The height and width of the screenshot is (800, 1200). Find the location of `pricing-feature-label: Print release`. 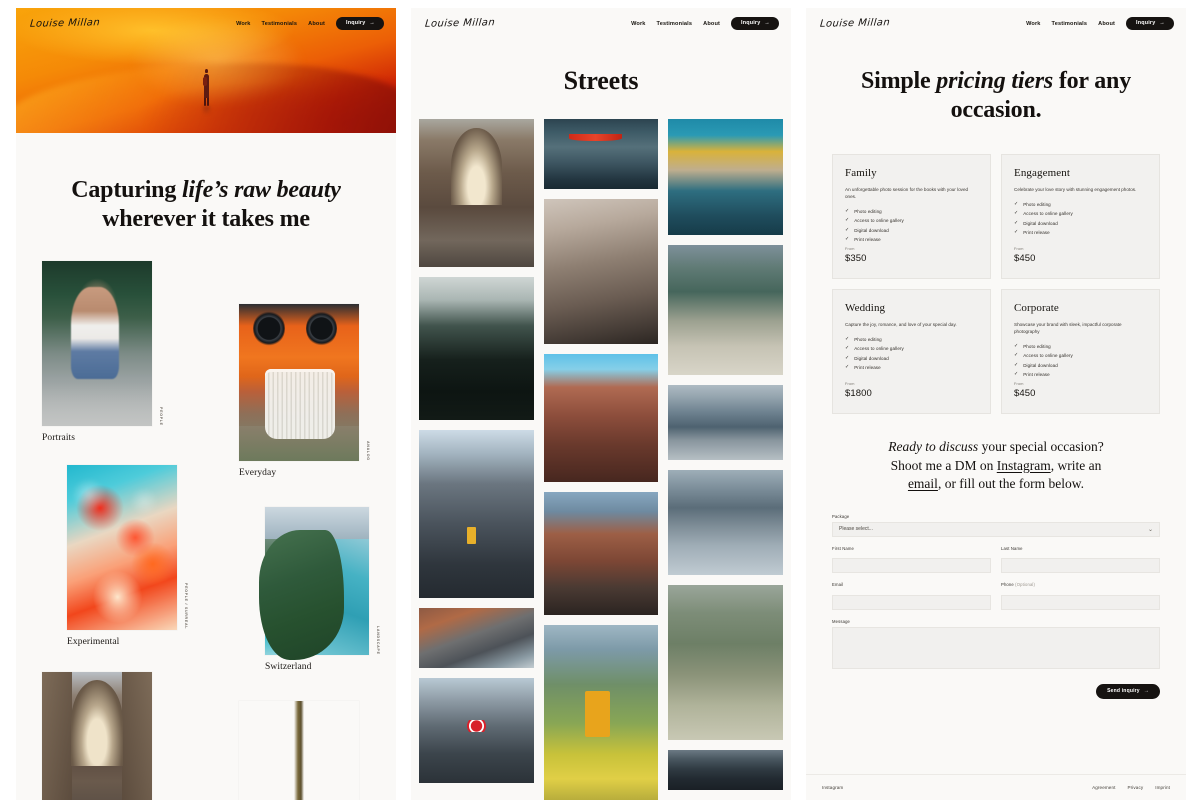

pricing-feature-label: Print release is located at coordinates (867, 240).